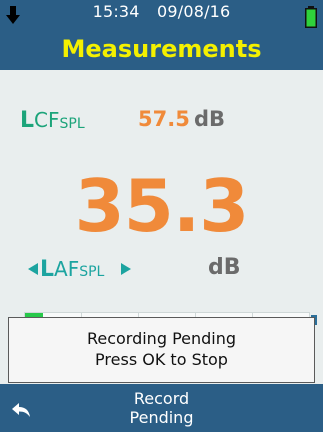  I want to click on lcf-spl-label: LCFSPL, so click(52, 122).